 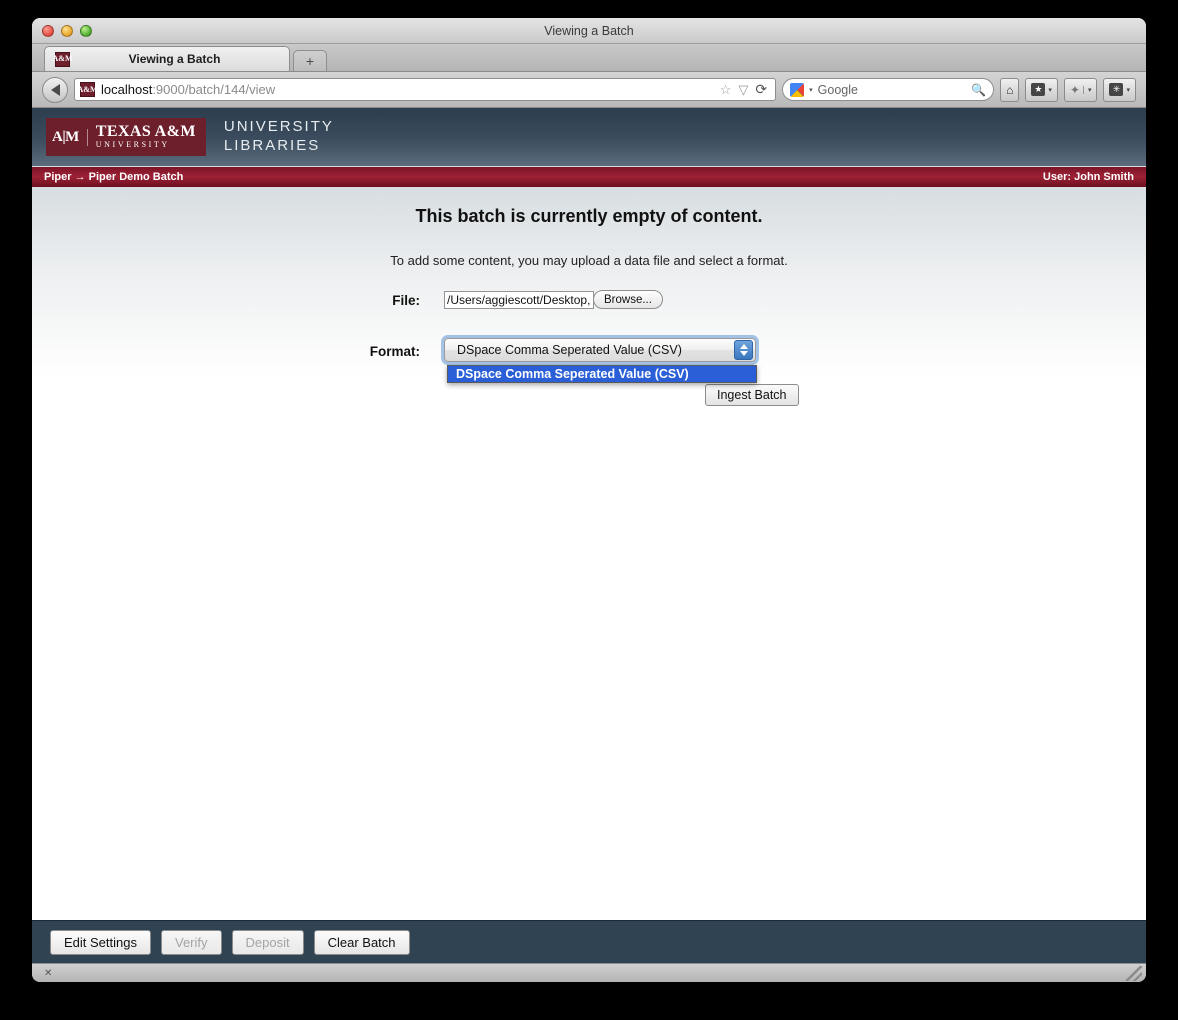 What do you see at coordinates (589, 941) in the screenshot?
I see `action-toolbar: Edit Settings Verify Deposit Clear Batch` at bounding box center [589, 941].